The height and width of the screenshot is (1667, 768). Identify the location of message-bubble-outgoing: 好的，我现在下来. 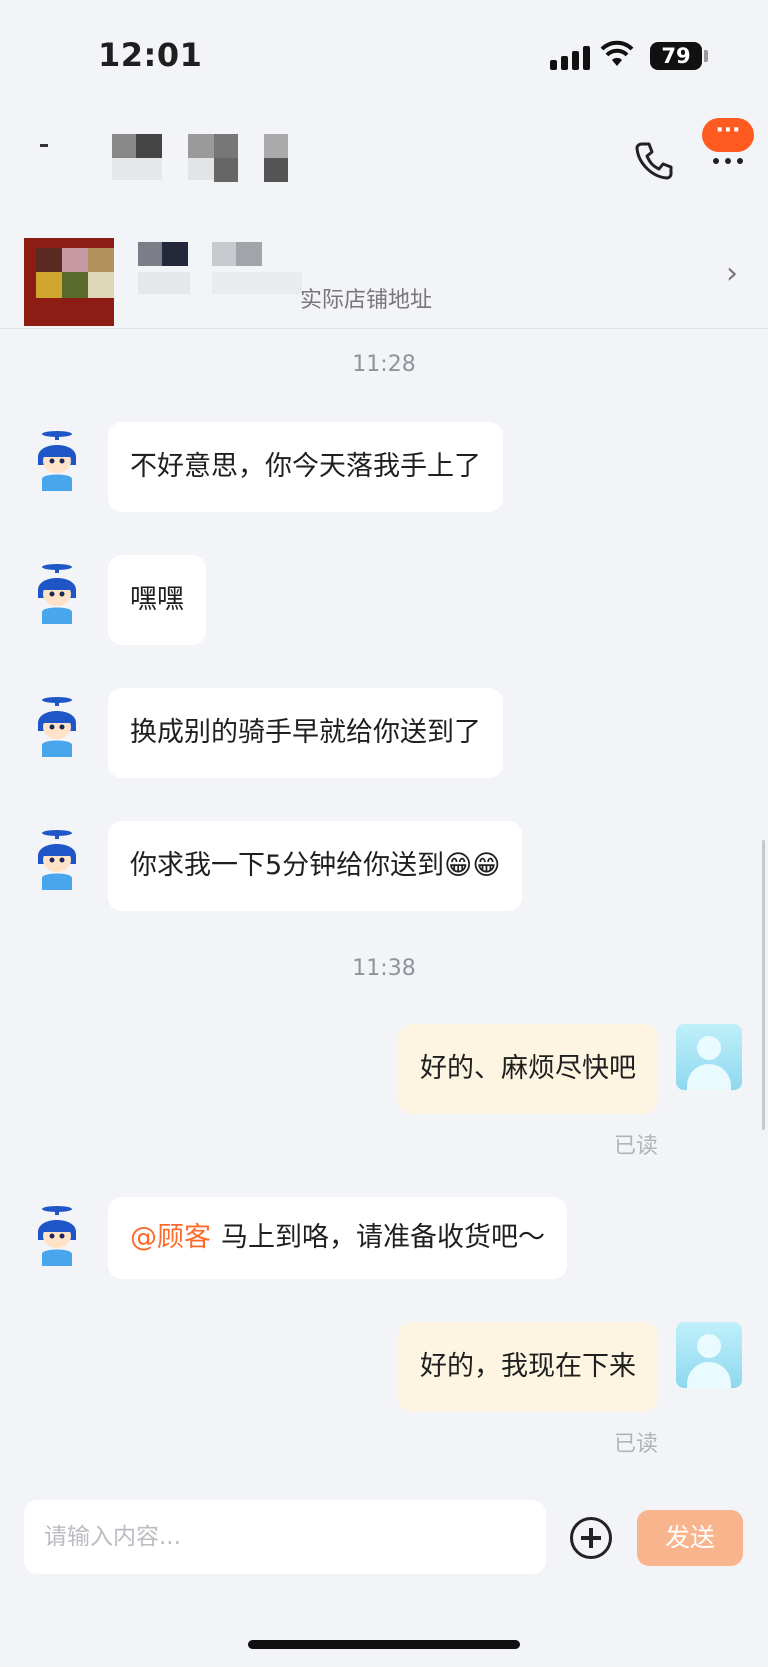
(528, 1367).